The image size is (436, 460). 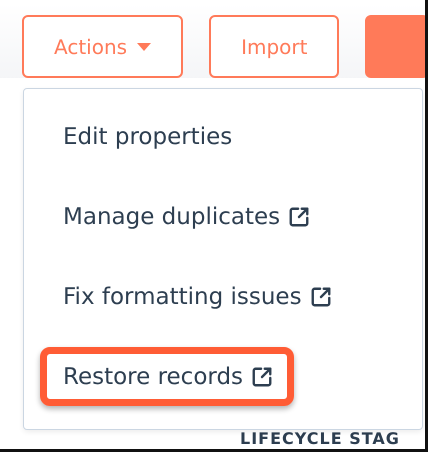 I want to click on menu-item: Edit properties, so click(x=147, y=136).